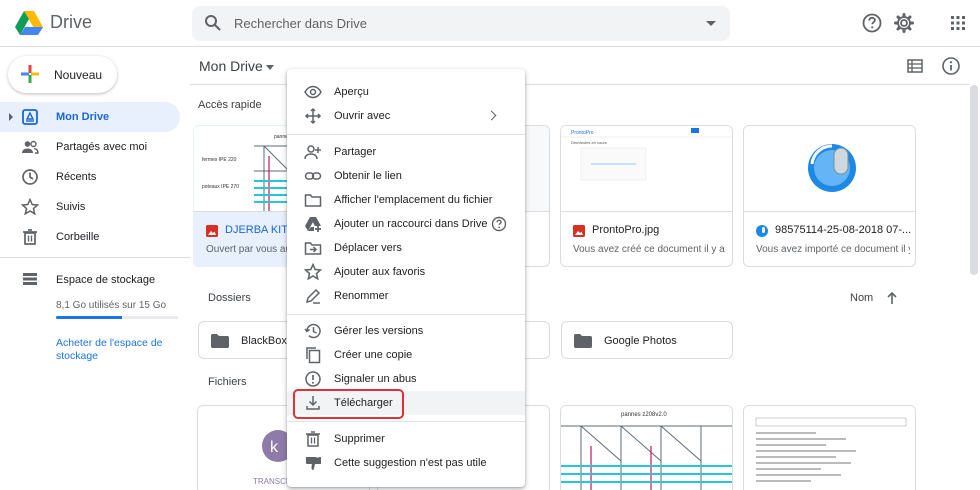 This screenshot has height=490, width=980. Describe the element at coordinates (312, 152) in the screenshot. I see `add-person-icon` at that location.